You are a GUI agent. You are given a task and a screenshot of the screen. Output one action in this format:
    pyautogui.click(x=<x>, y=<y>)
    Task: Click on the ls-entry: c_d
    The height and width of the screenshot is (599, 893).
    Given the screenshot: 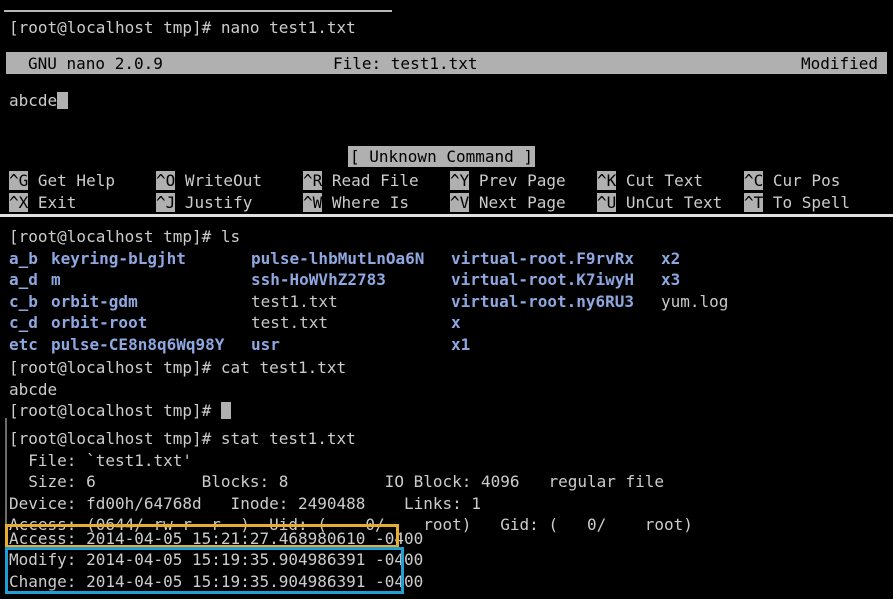 What is the action you would take?
    pyautogui.click(x=30, y=323)
    